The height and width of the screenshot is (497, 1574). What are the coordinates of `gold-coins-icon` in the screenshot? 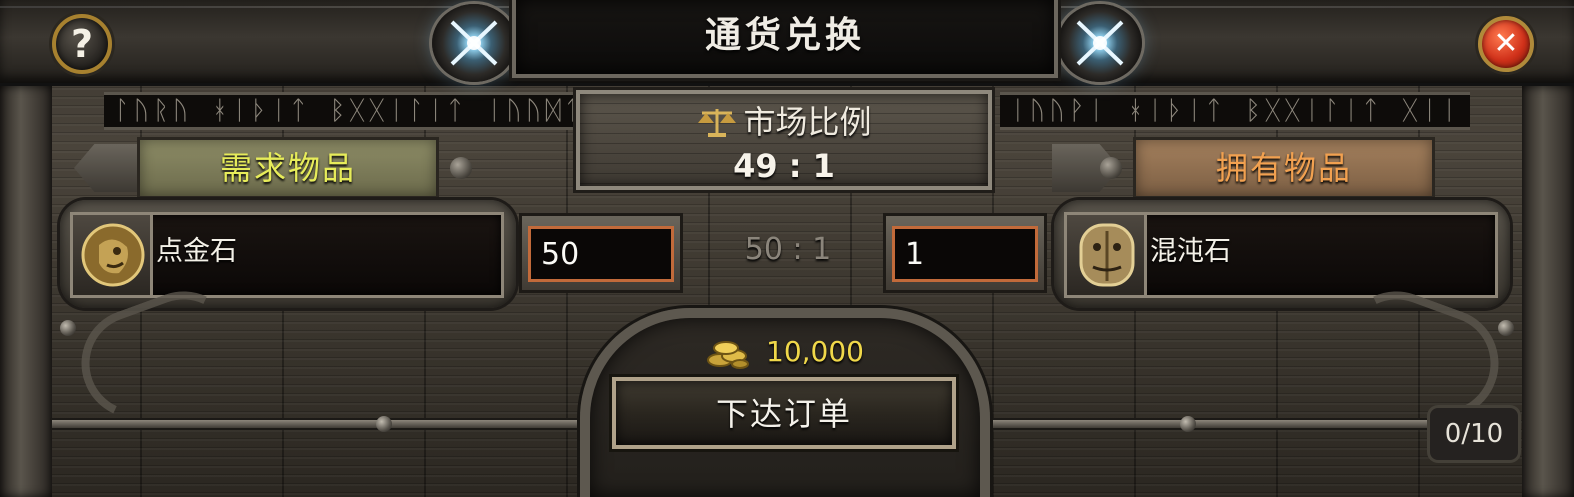 It's located at (728, 355).